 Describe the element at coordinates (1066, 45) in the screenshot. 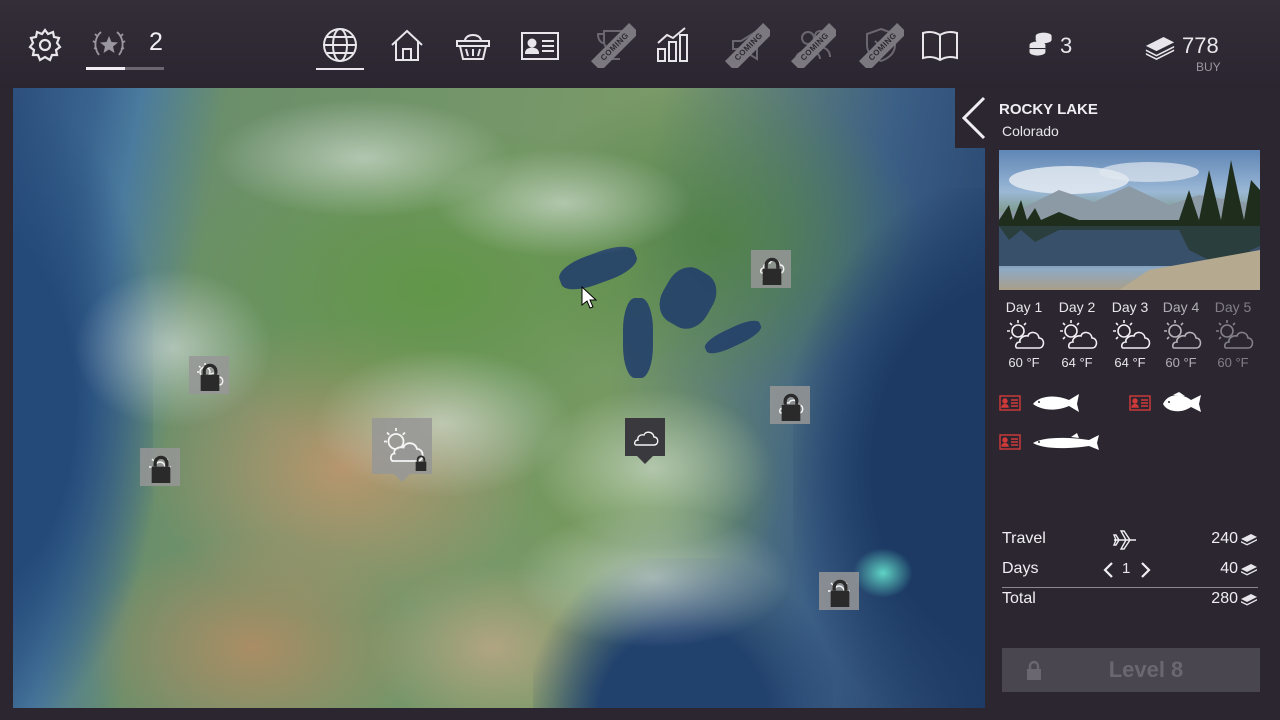

I see `coins-amount: 3` at that location.